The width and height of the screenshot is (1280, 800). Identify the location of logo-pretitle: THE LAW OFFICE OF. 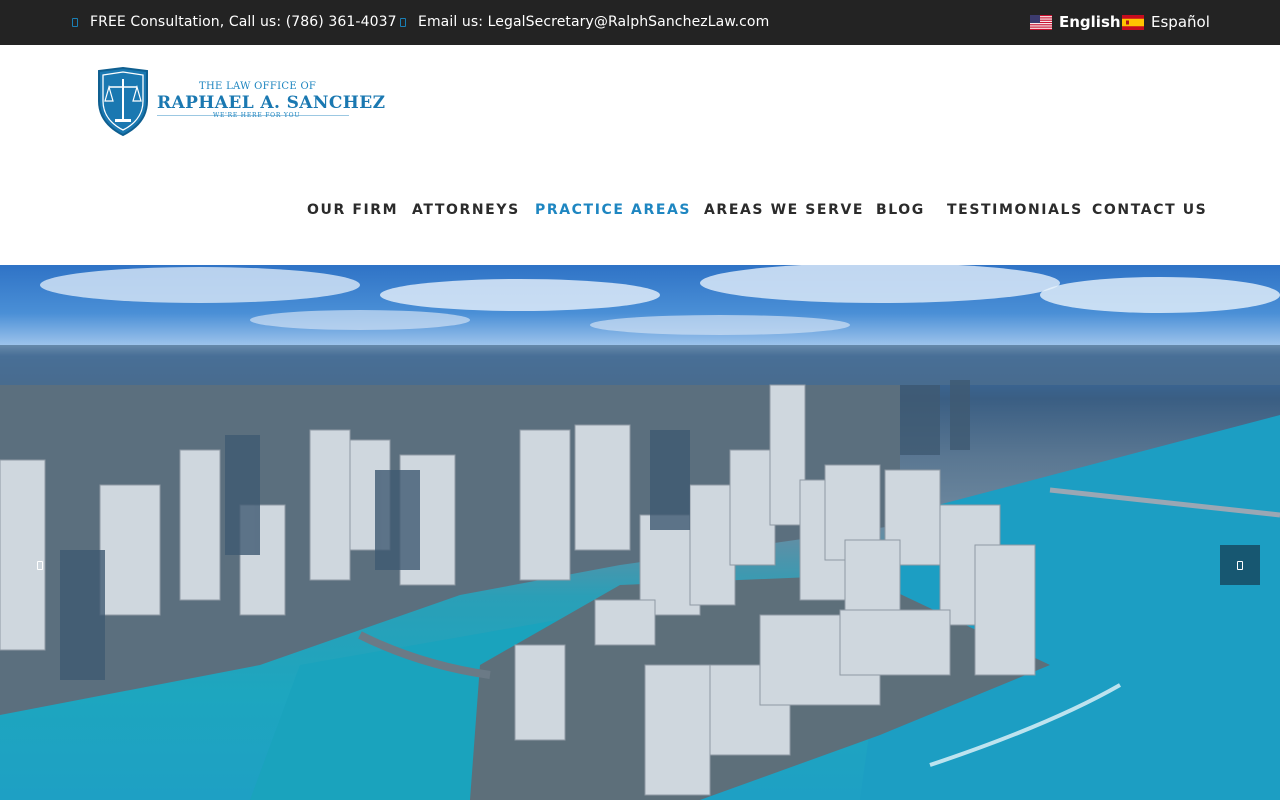
(258, 86).